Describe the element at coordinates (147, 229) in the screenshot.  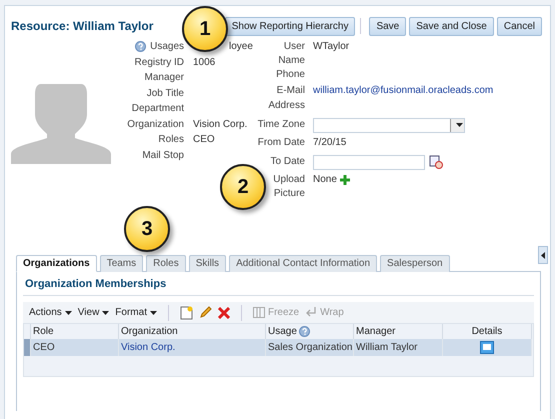
I see `numbered-callout: 3` at that location.